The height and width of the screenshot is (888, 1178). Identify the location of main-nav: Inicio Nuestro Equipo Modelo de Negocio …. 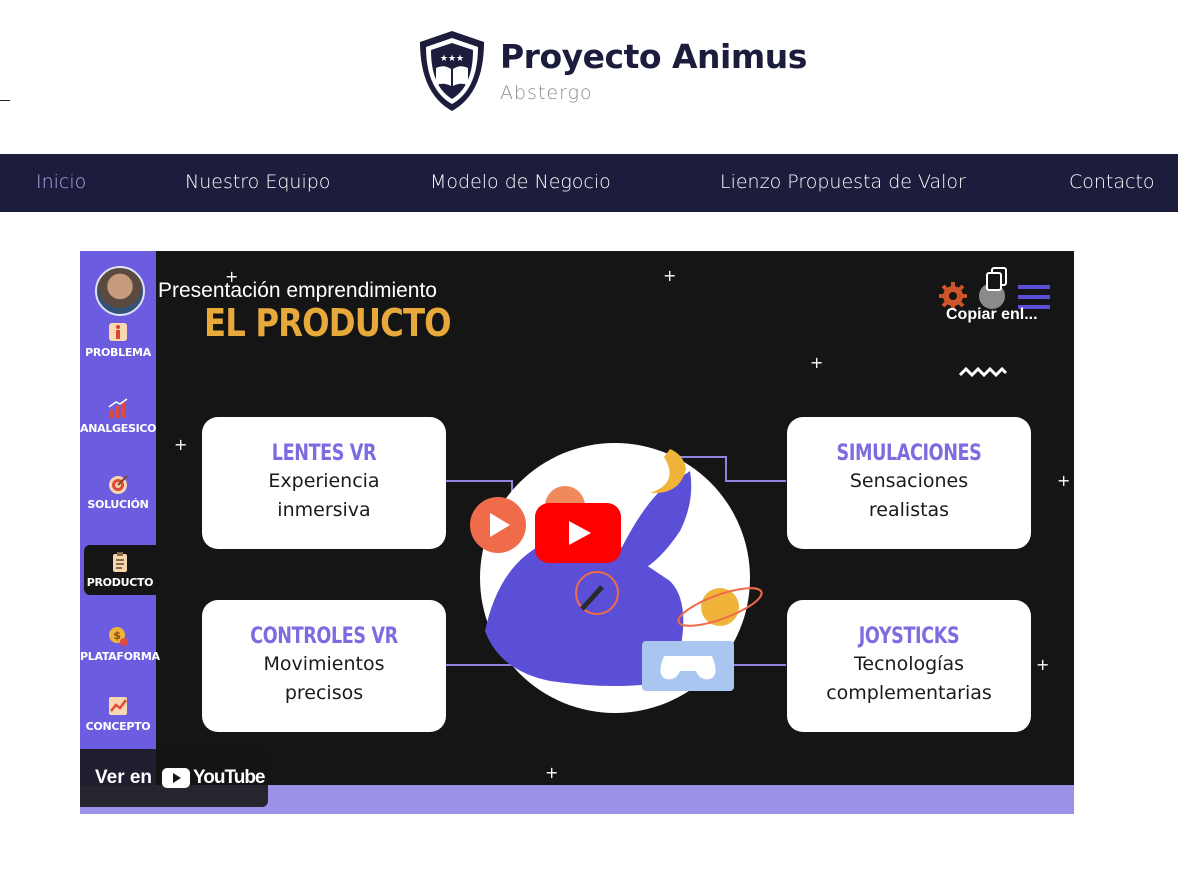
(589, 183).